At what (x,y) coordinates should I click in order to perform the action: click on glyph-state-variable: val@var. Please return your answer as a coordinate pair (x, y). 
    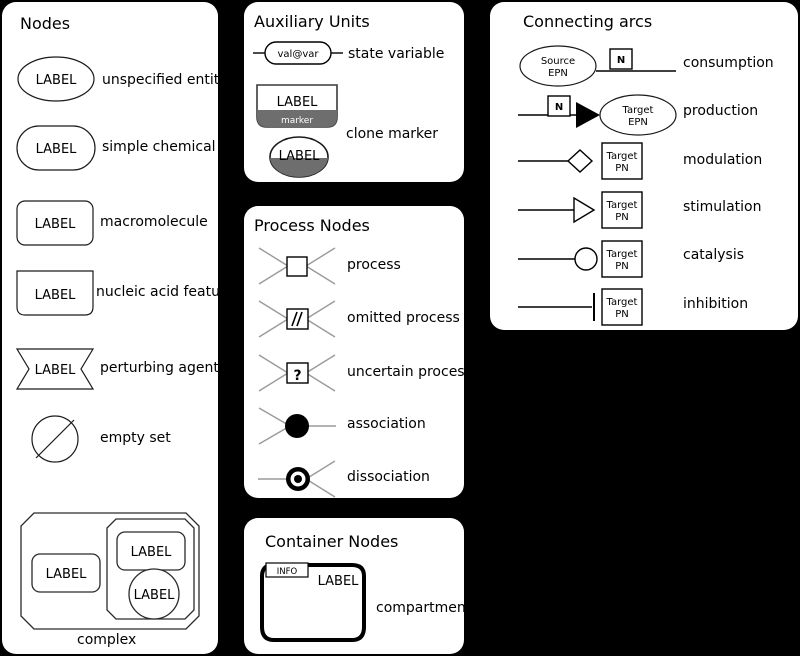
    Looking at the image, I should click on (298, 53).